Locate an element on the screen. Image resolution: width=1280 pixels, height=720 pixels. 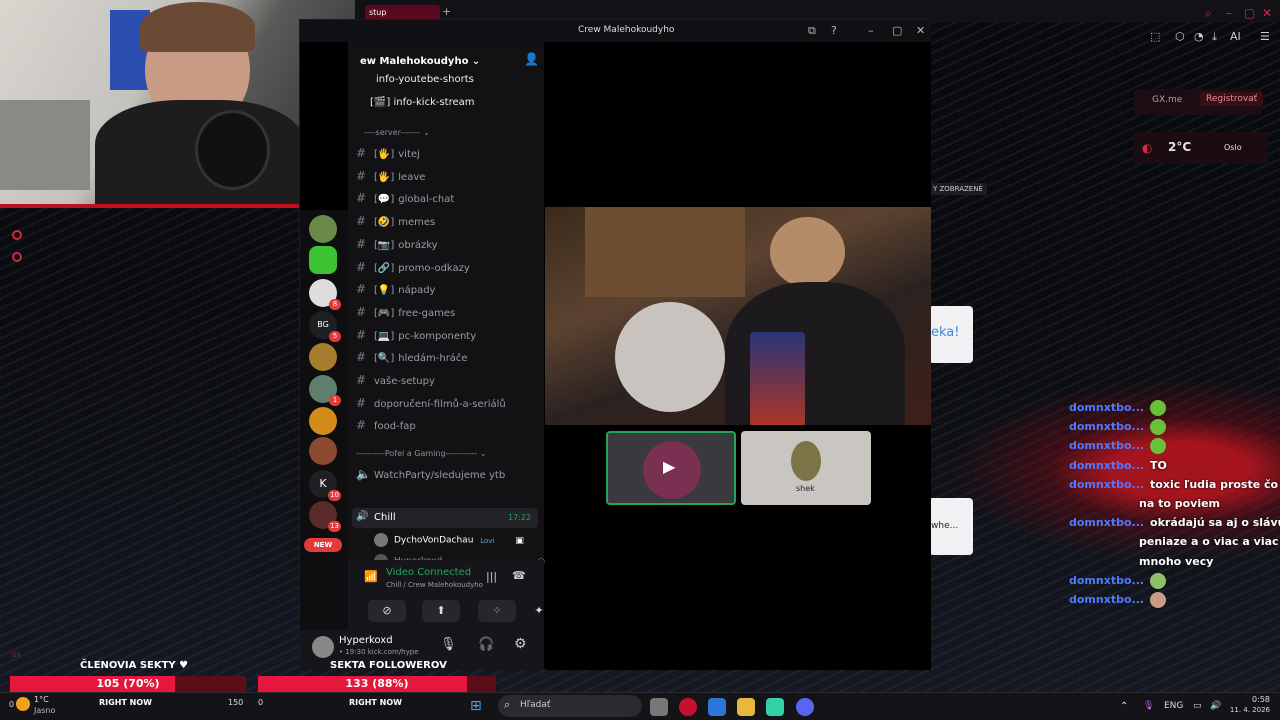
channel-item: # [💻] pc-komponenty is located at coordinates (416, 335).